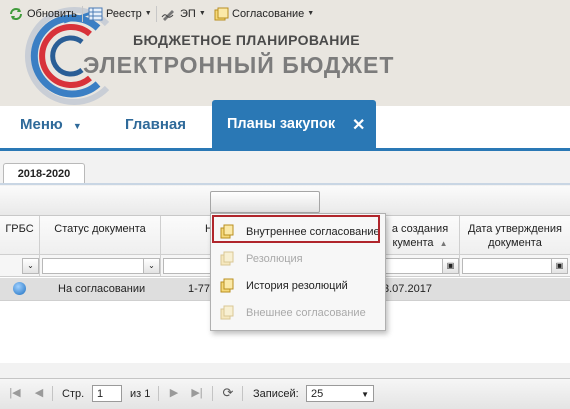 The width and height of the screenshot is (570, 409). I want to click on column-header-label: ГРБС, so click(19, 229).